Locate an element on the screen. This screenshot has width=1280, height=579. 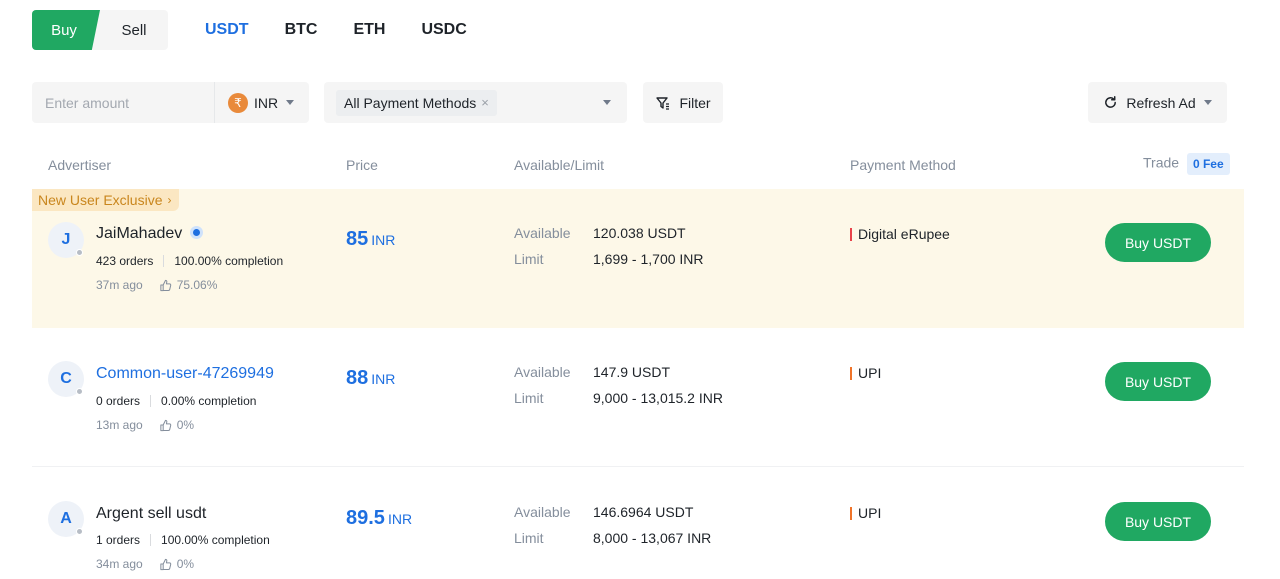
available-value: 146.6964 USDT is located at coordinates (643, 512).